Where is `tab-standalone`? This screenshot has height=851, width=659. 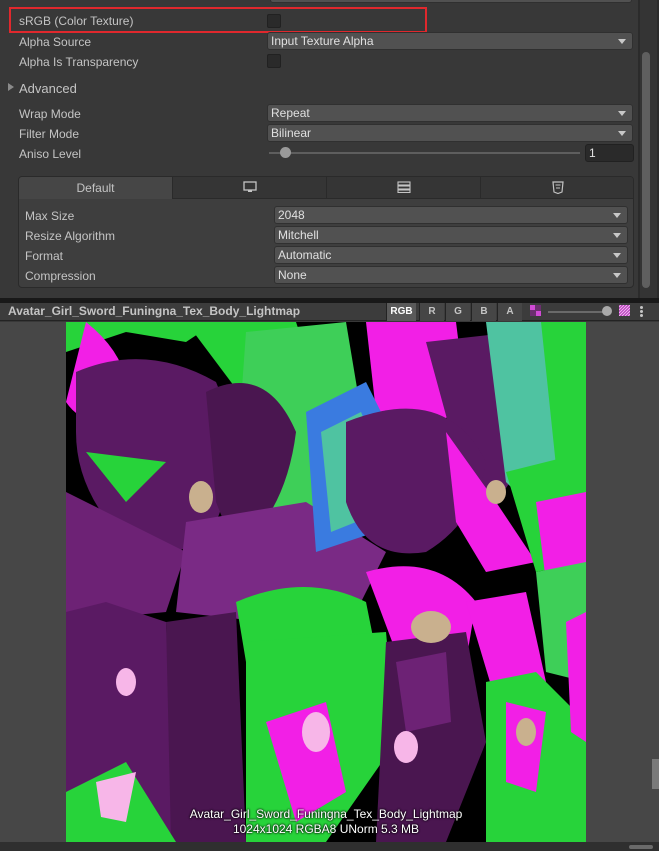 tab-standalone is located at coordinates (250, 188).